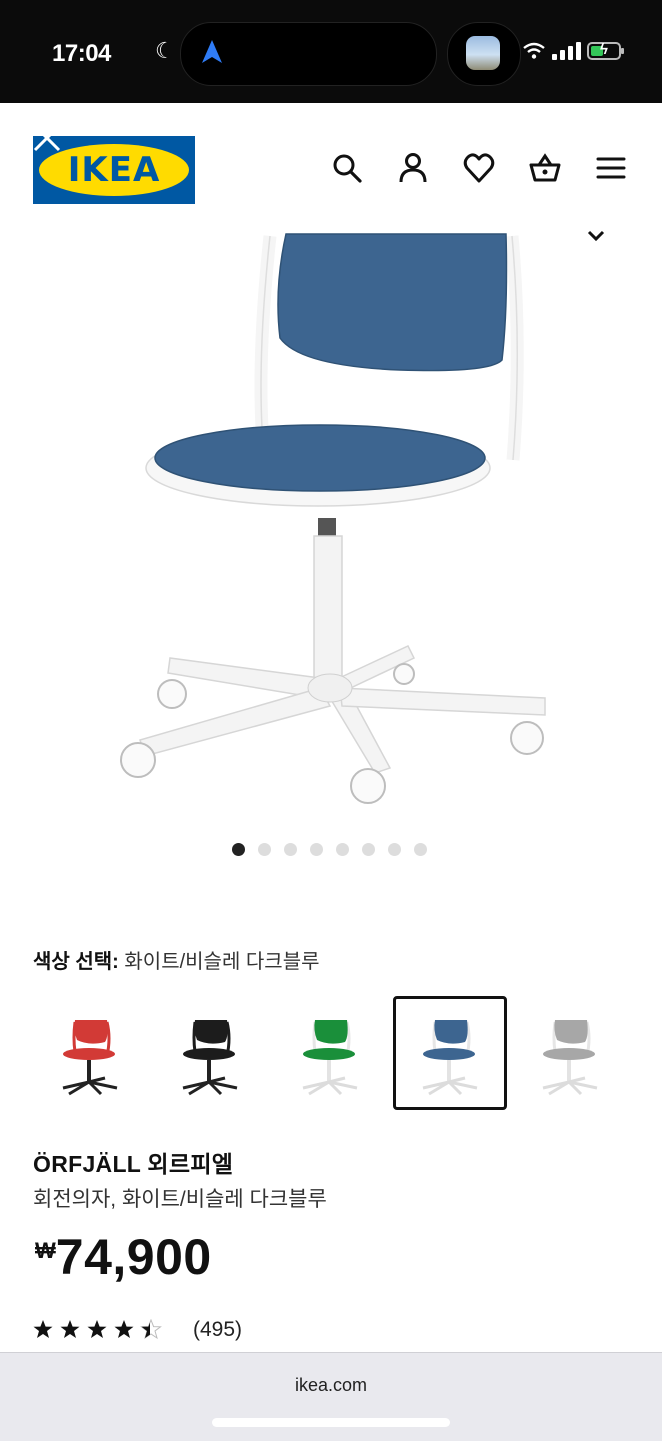 This screenshot has width=662, height=1441. Describe the element at coordinates (331, 51) in the screenshot. I see `status-bar: 17:04 ☾ ϟ` at that location.